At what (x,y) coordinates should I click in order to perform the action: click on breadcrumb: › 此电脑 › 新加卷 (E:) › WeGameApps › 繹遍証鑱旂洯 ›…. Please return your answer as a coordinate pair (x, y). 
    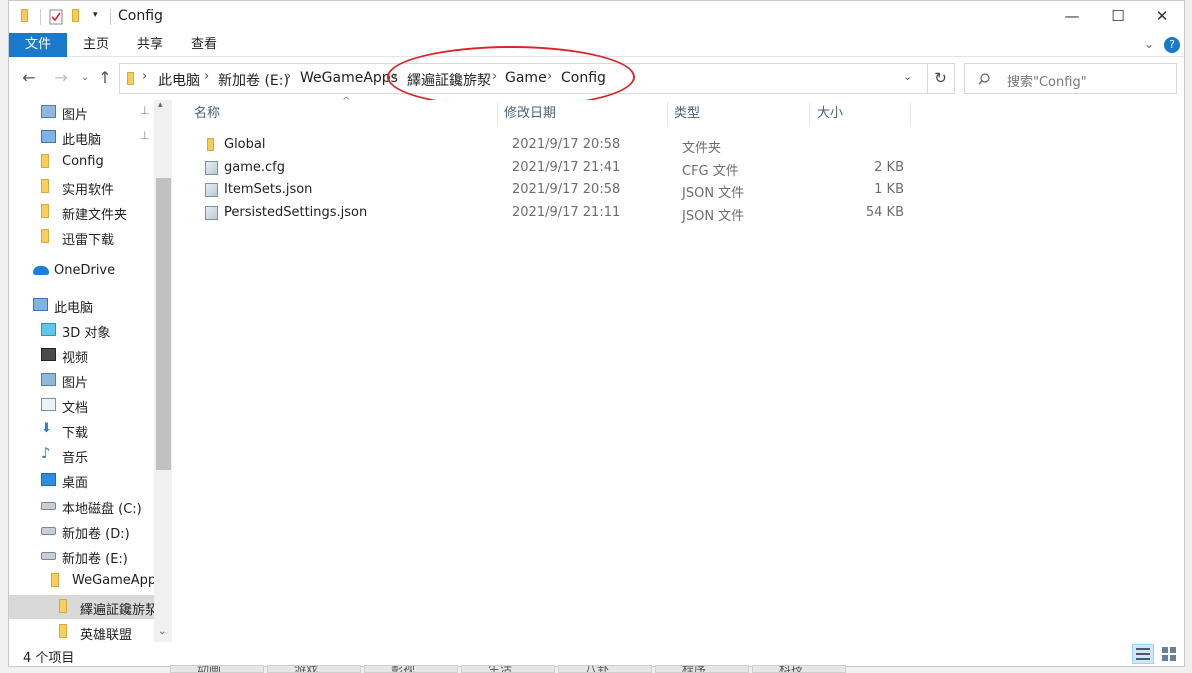
    Looking at the image, I should click on (523, 78).